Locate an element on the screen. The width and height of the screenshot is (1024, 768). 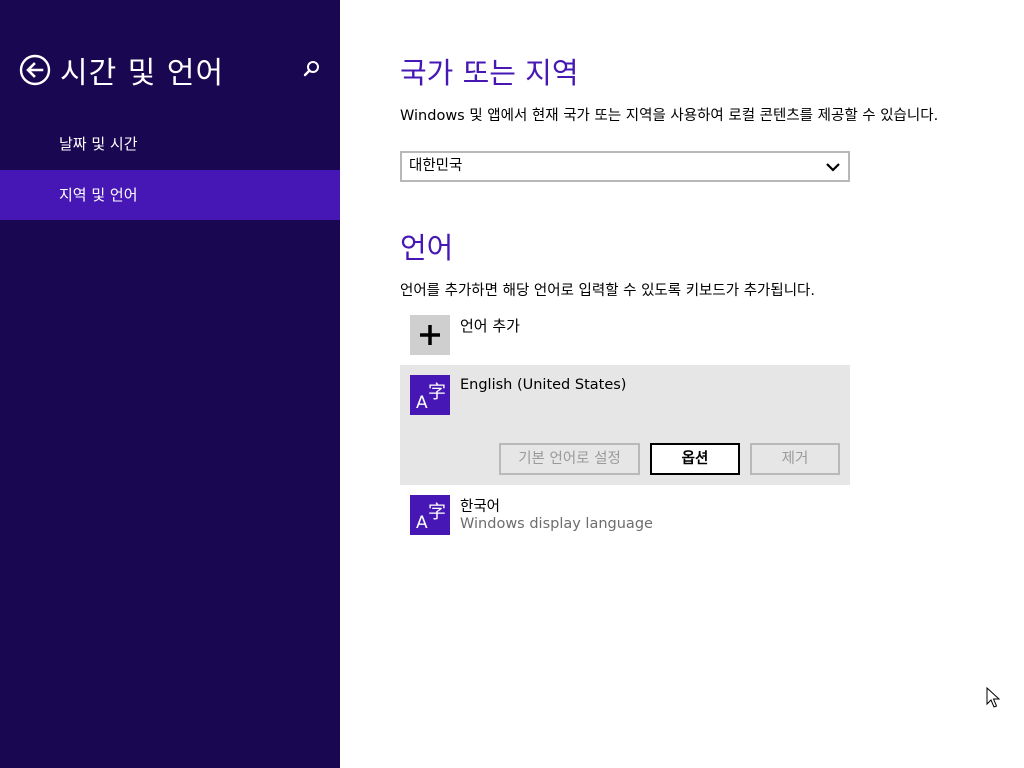
nav-item-label: 지역 및 언어 is located at coordinates (98, 195).